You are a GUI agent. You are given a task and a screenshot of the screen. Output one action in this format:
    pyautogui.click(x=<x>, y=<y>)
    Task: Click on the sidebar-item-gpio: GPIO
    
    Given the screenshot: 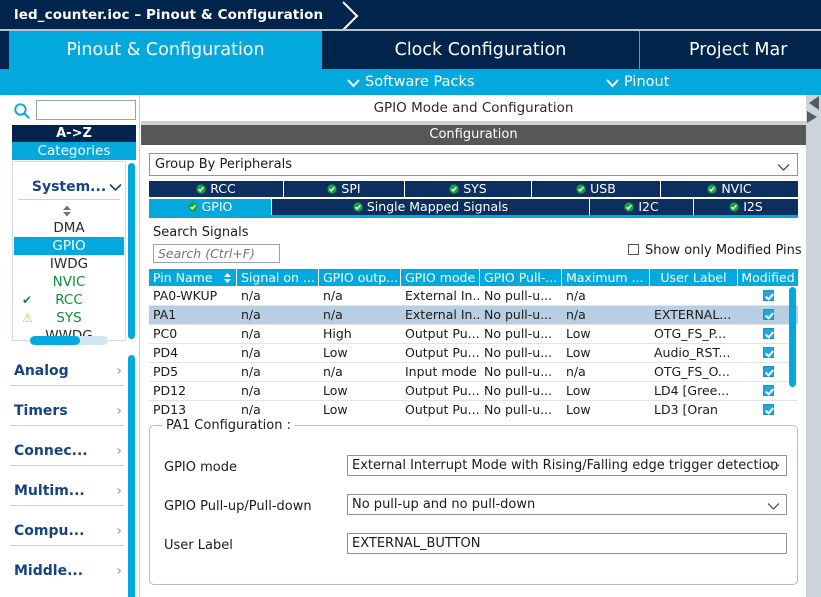 What is the action you would take?
    pyautogui.click(x=69, y=246)
    